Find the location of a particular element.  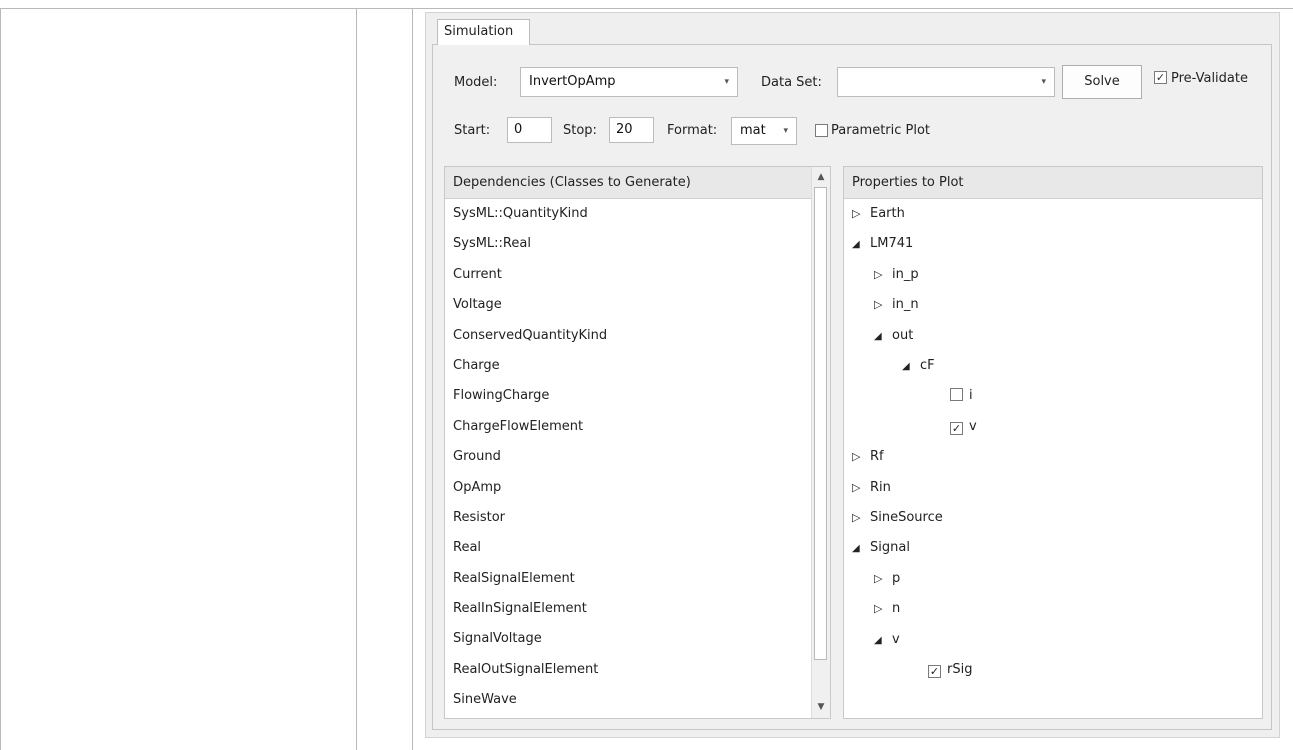

dependency-item: Real is located at coordinates (637, 548).